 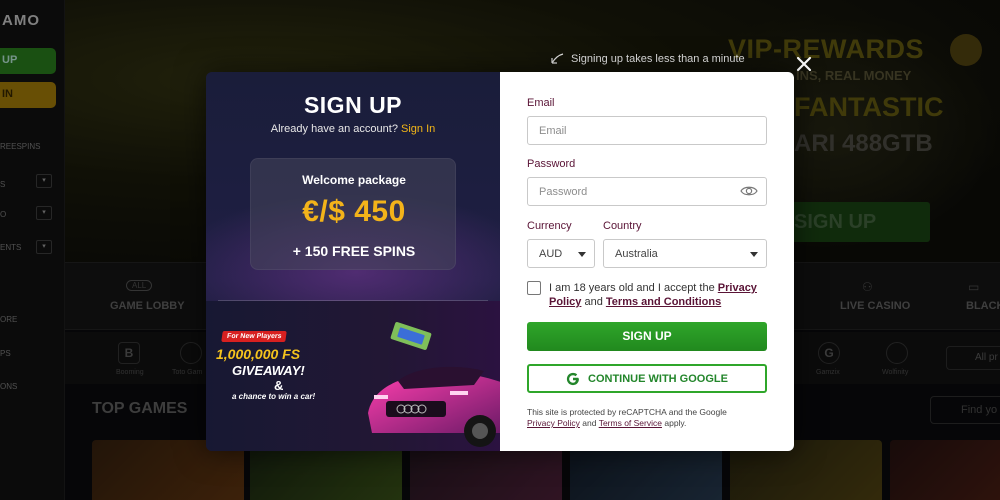 What do you see at coordinates (274, 396) in the screenshot?
I see `promo-subline: a chance to win a car!` at bounding box center [274, 396].